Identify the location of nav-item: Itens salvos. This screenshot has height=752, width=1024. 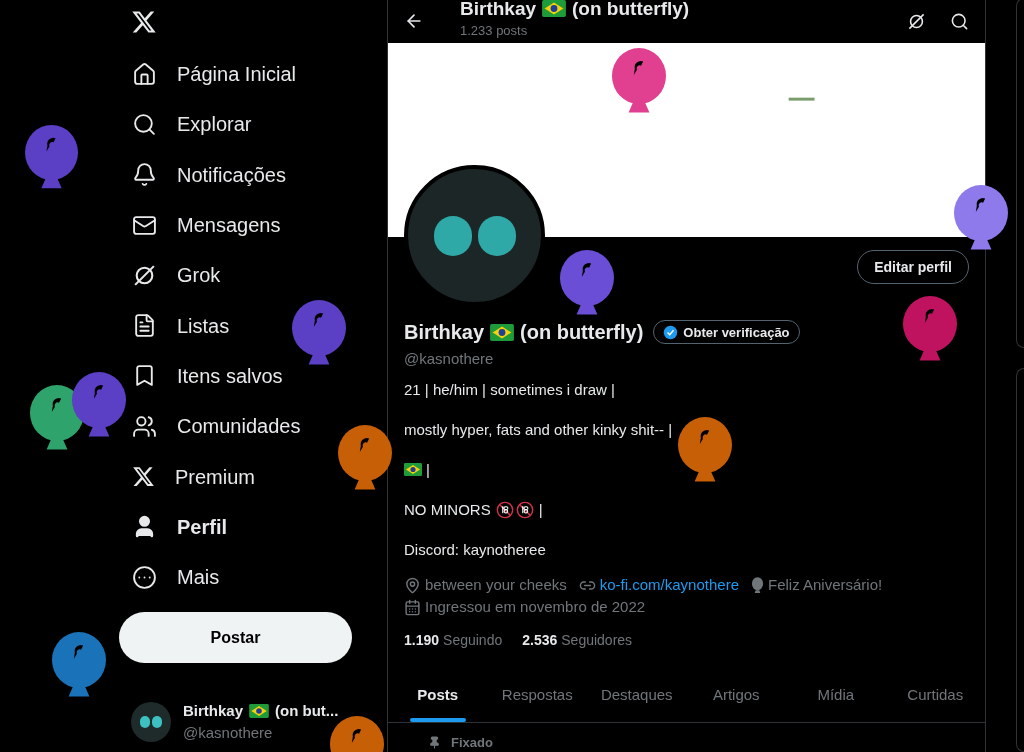
(230, 375).